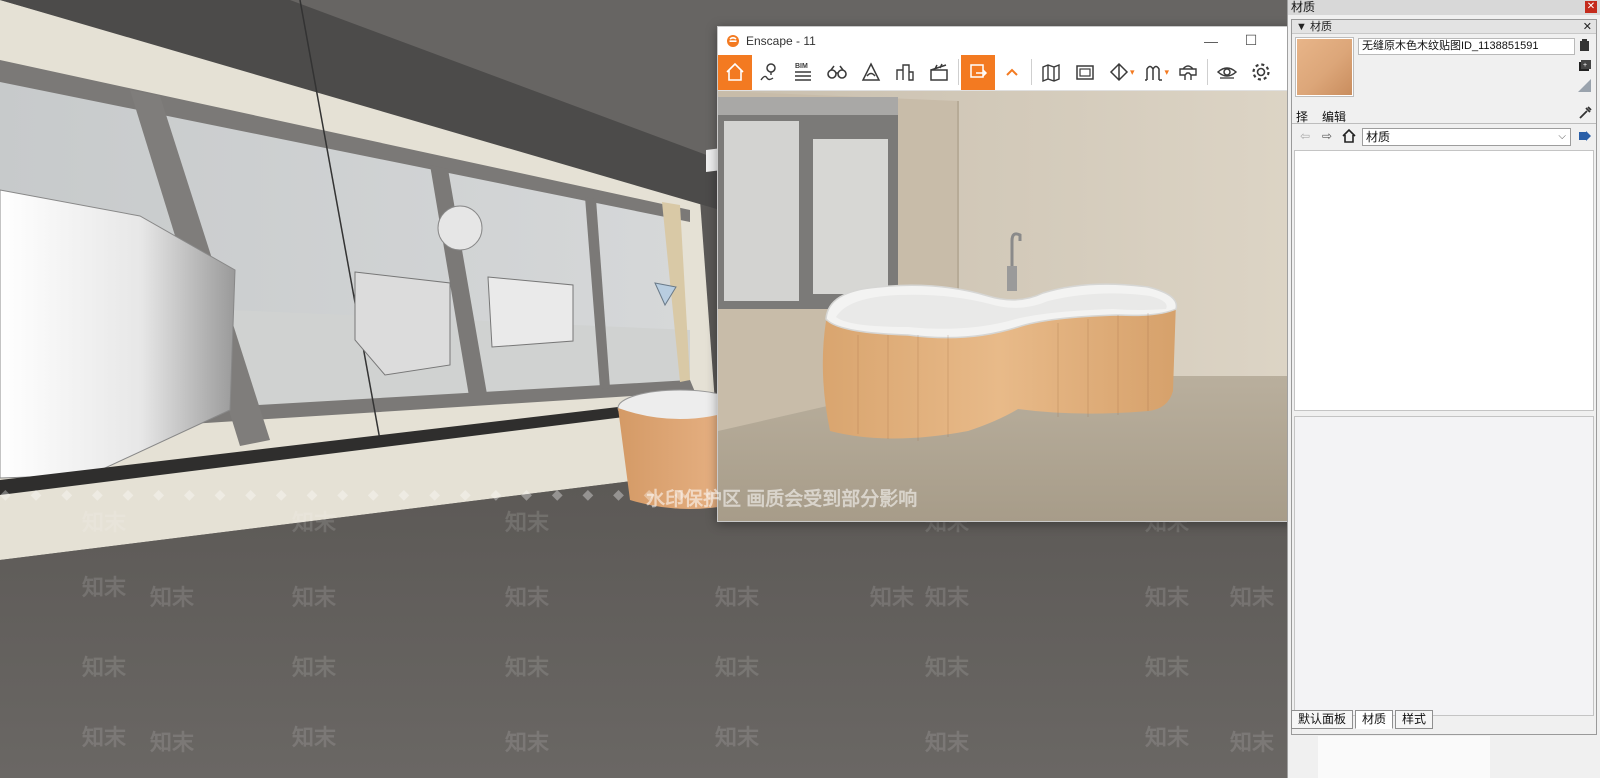 This screenshot has height=778, width=1600. What do you see at coordinates (978, 72) in the screenshot?
I see `export-icon` at bounding box center [978, 72].